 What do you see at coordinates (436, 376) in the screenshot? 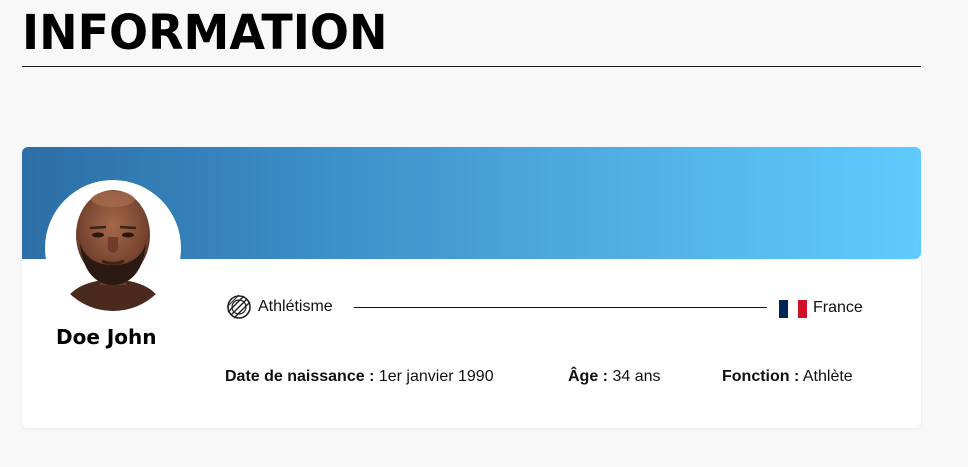
I see `birth-date-value: 1er janvier 1990` at bounding box center [436, 376].